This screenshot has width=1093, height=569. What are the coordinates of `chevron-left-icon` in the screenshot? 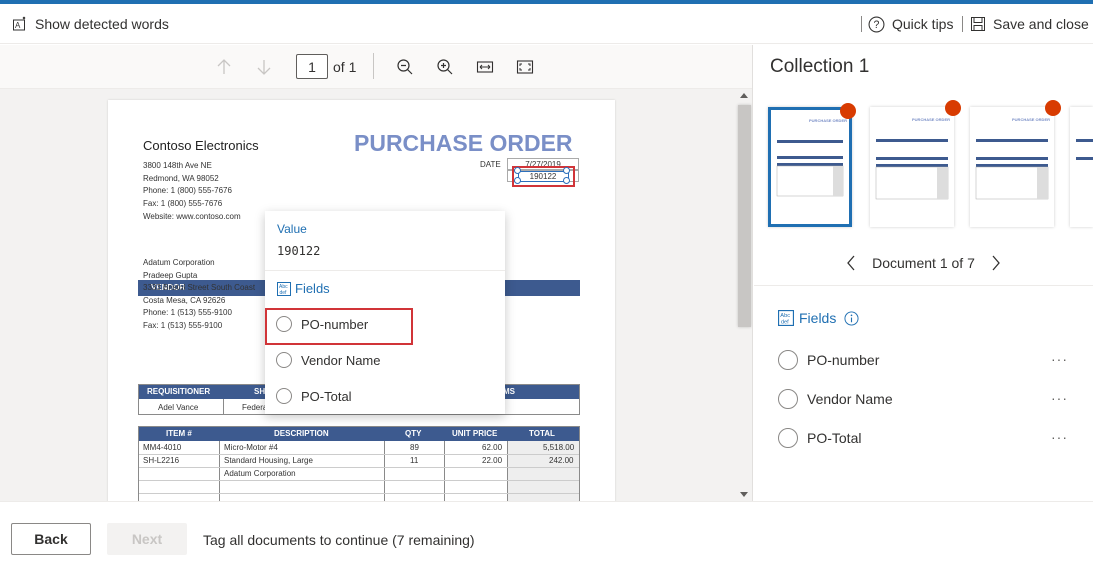 It's located at (851, 263).